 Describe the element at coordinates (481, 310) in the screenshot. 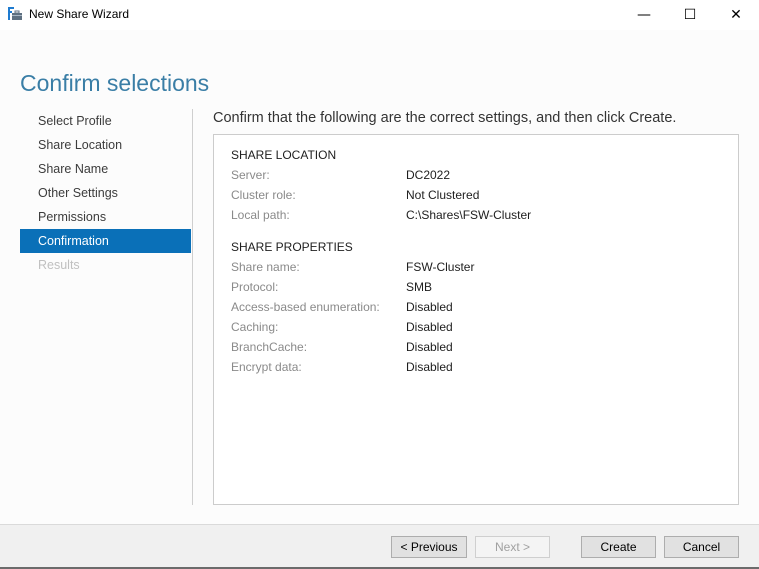

I see `summary-row: Access-based enumeration: Disabled` at that location.